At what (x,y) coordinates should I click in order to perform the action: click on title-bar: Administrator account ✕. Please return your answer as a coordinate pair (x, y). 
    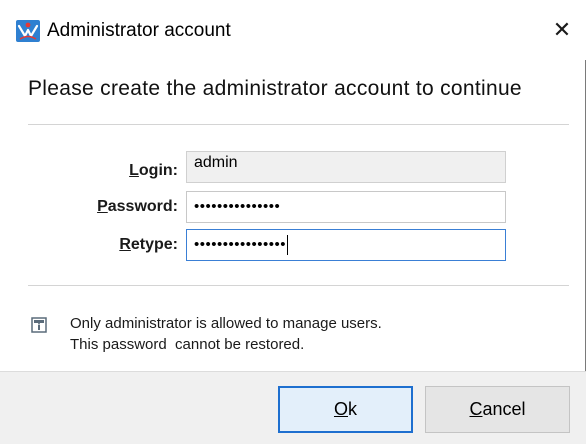
    Looking at the image, I should click on (293, 30).